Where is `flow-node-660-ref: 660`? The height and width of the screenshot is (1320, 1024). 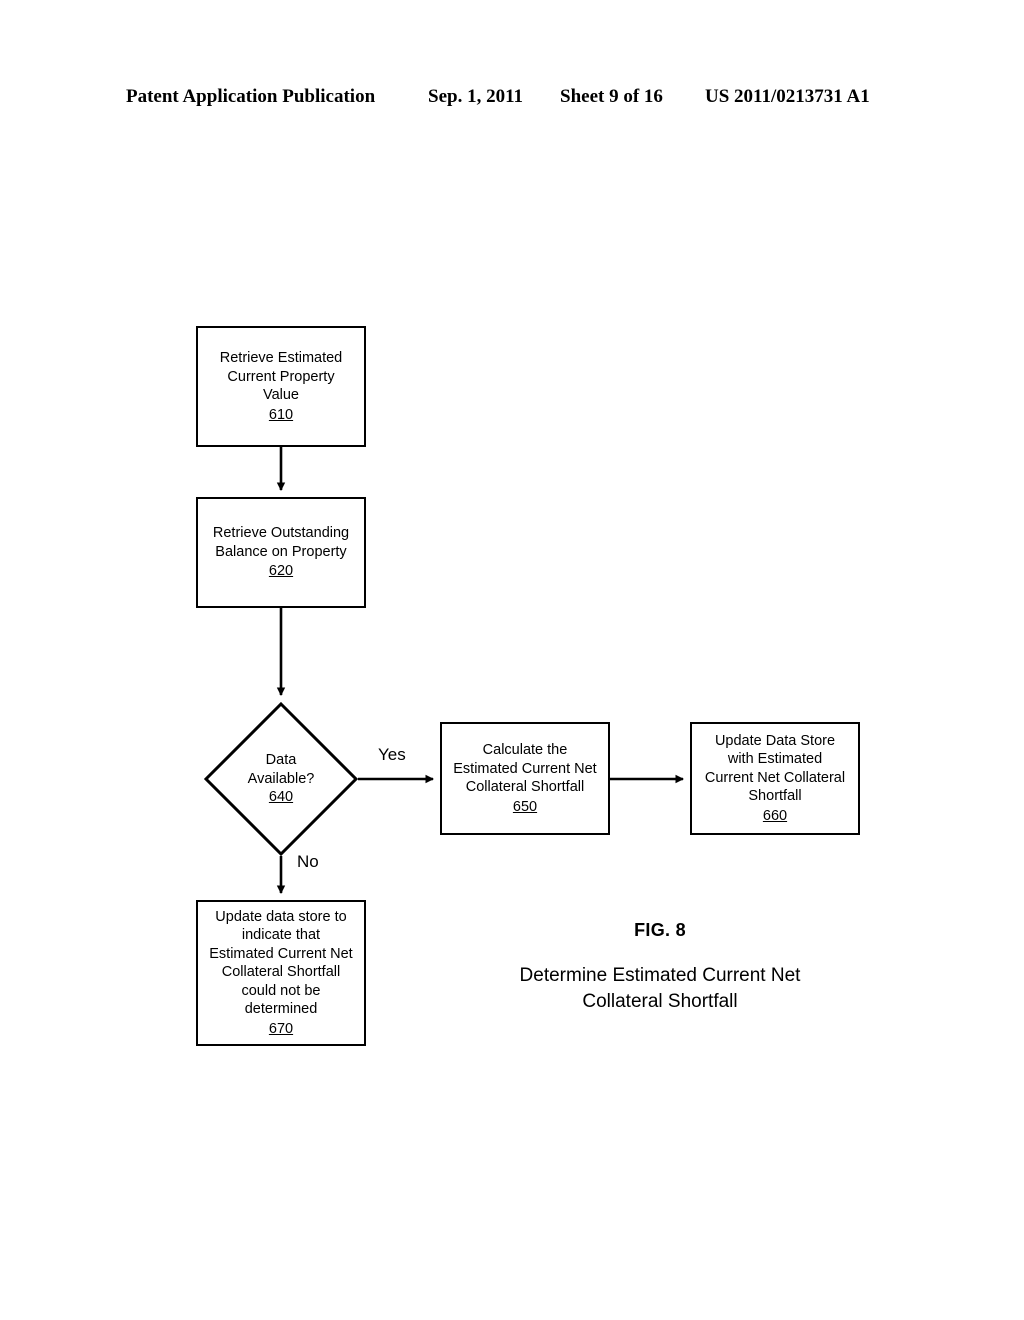 flow-node-660-ref: 660 is located at coordinates (775, 815).